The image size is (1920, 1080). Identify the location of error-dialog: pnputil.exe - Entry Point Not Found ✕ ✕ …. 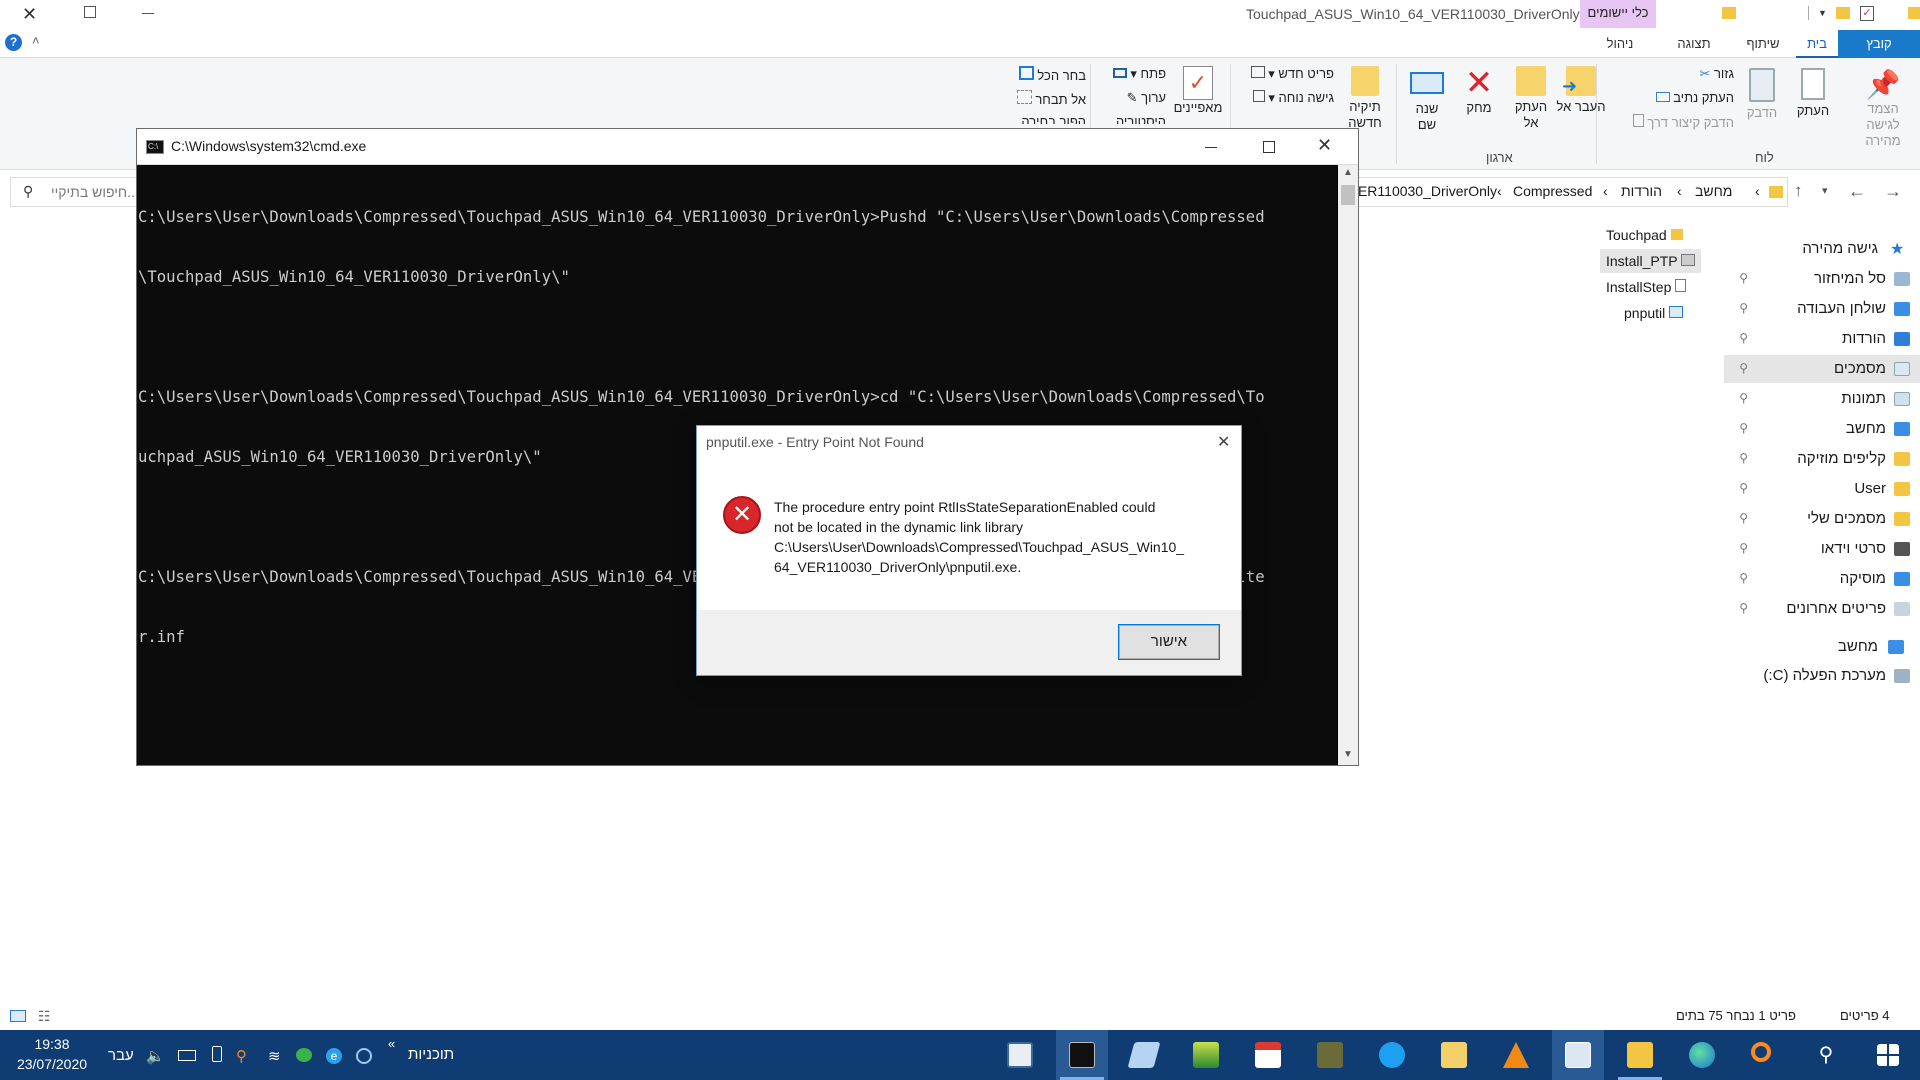
(969, 550).